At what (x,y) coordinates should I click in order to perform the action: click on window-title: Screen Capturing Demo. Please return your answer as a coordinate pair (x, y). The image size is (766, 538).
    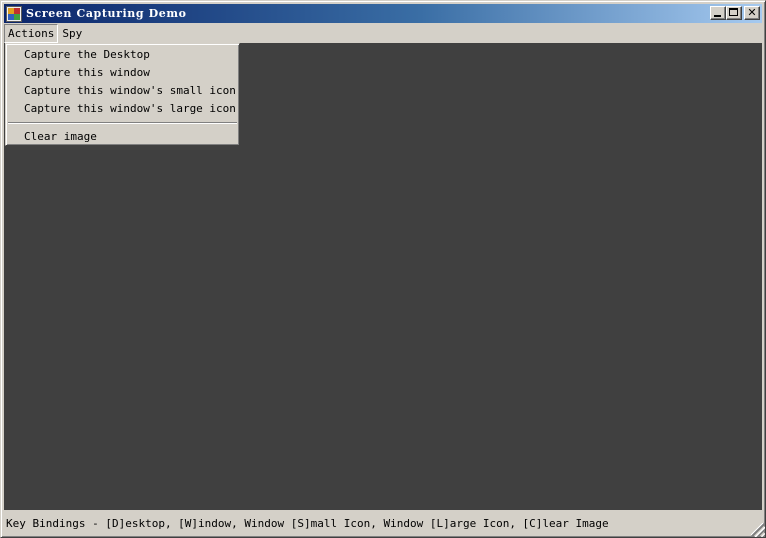
    Looking at the image, I should click on (106, 13).